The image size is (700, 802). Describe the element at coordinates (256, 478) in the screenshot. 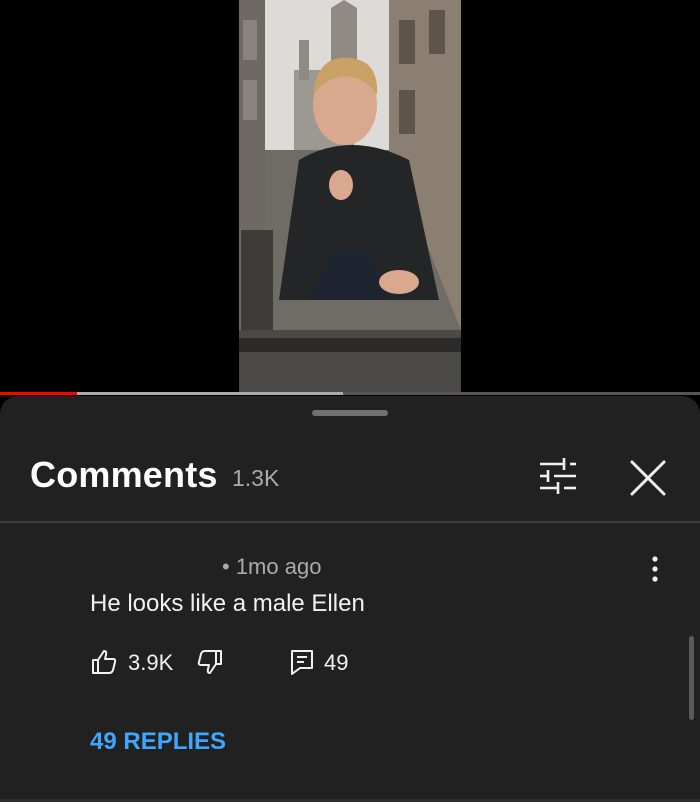

I see `comments-count: 1.3K` at that location.